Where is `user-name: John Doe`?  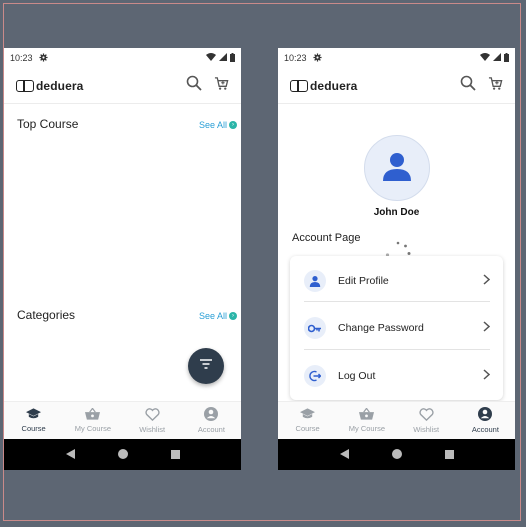 user-name: John Doe is located at coordinates (396, 212).